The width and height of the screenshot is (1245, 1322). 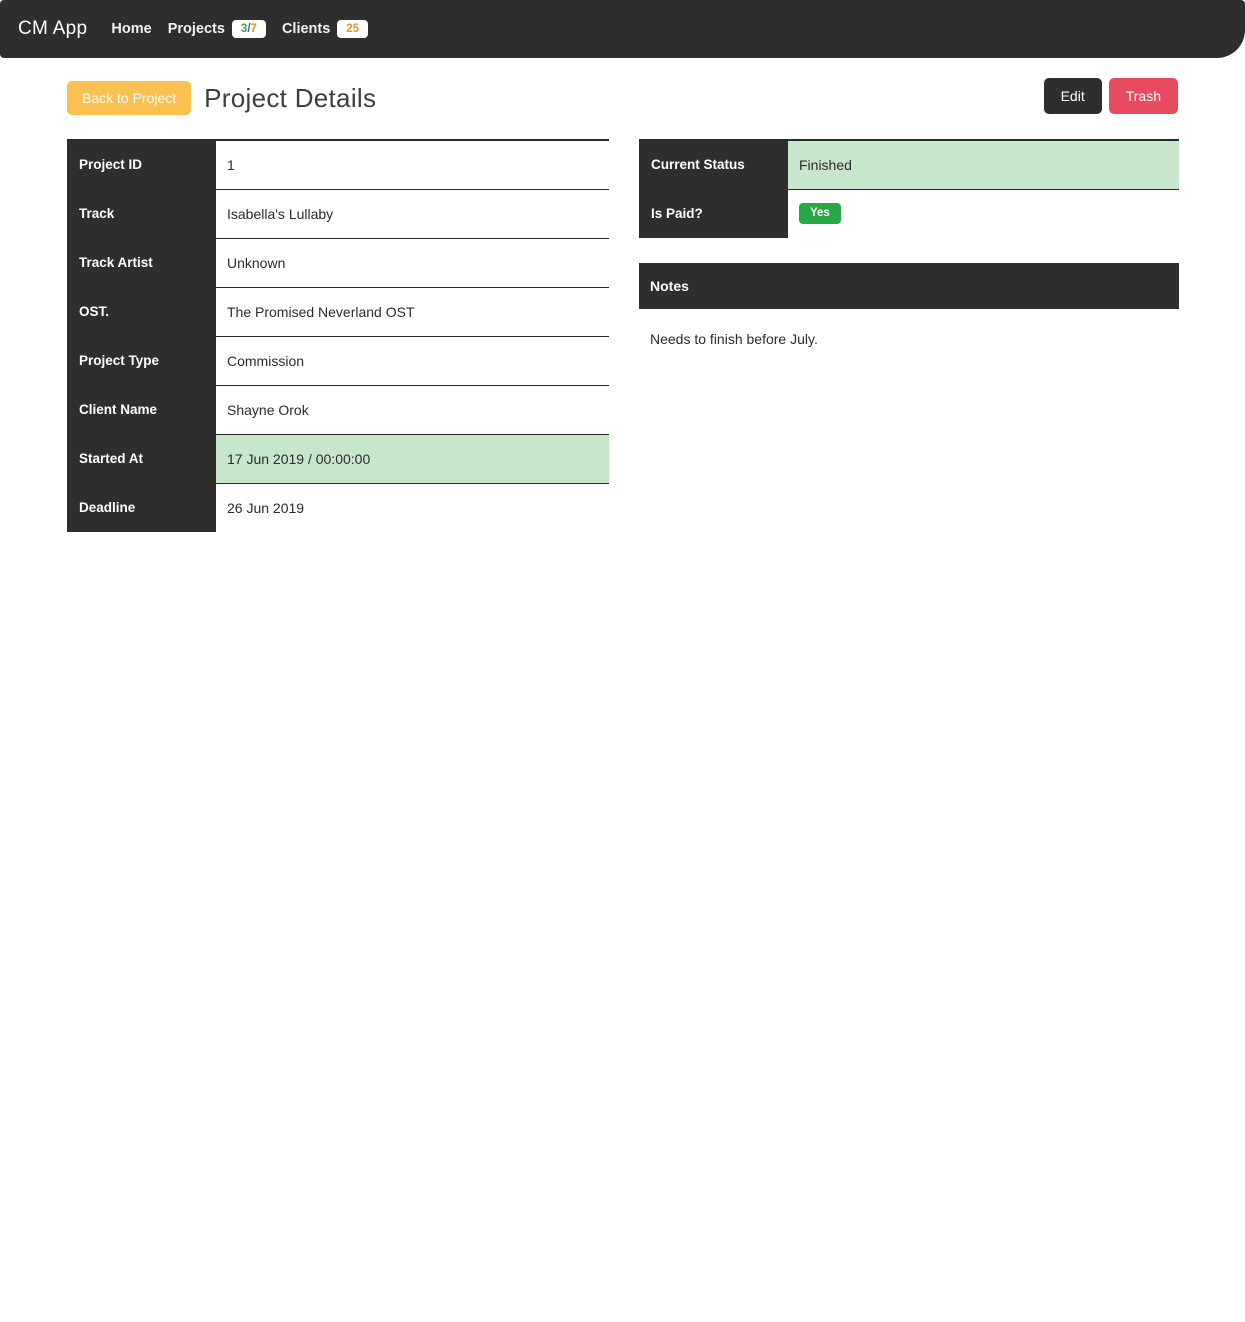 What do you see at coordinates (713, 164) in the screenshot?
I see `row-label-current-status: Current Status` at bounding box center [713, 164].